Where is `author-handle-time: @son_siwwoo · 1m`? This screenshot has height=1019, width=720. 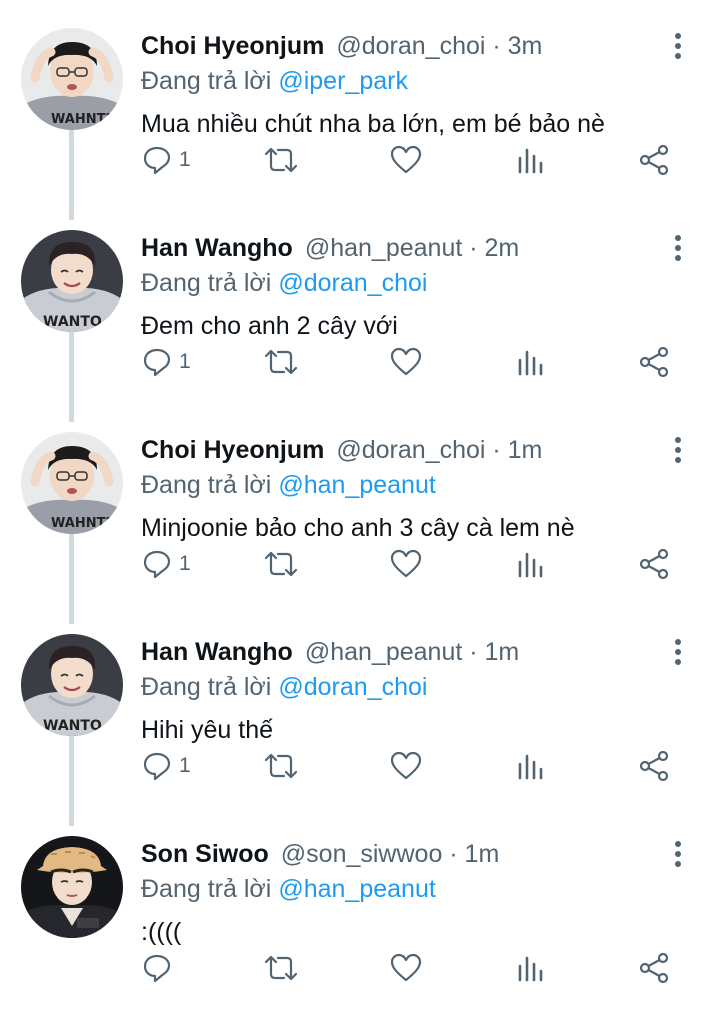
author-handle-time: @son_siwwoo · 1m is located at coordinates (390, 854).